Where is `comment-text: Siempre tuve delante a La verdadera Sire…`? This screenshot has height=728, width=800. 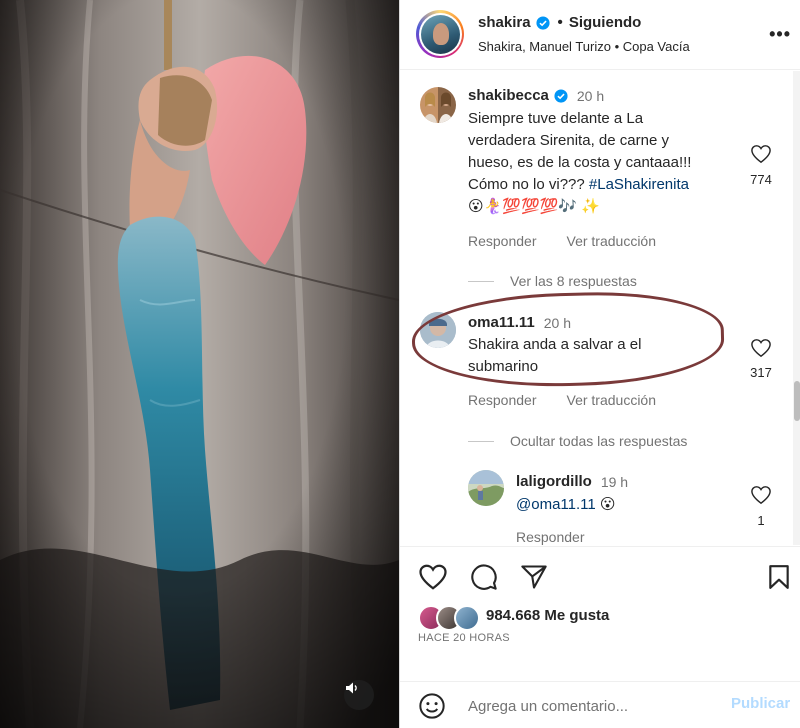 comment-text: Siempre tuve delante a La verdadera Sire… is located at coordinates (603, 163).